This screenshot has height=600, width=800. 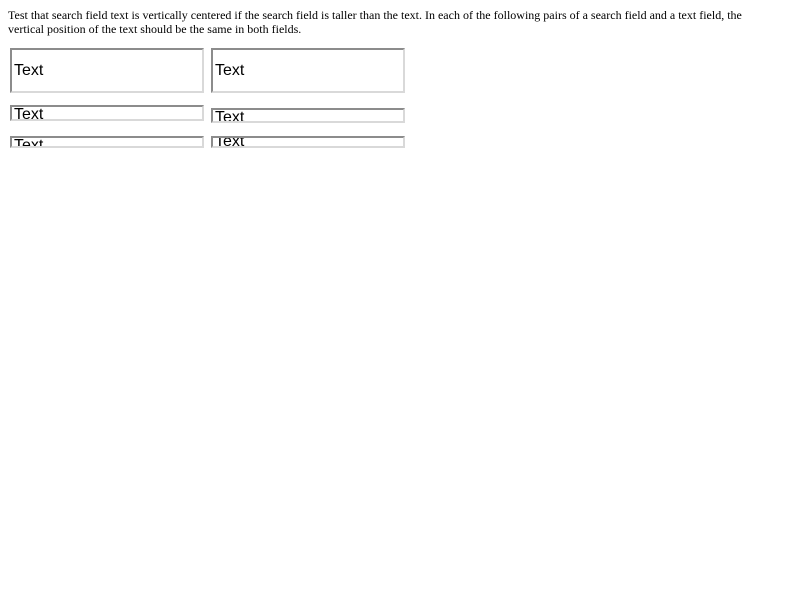 I want to click on text-field-2: Text, so click(x=308, y=115).